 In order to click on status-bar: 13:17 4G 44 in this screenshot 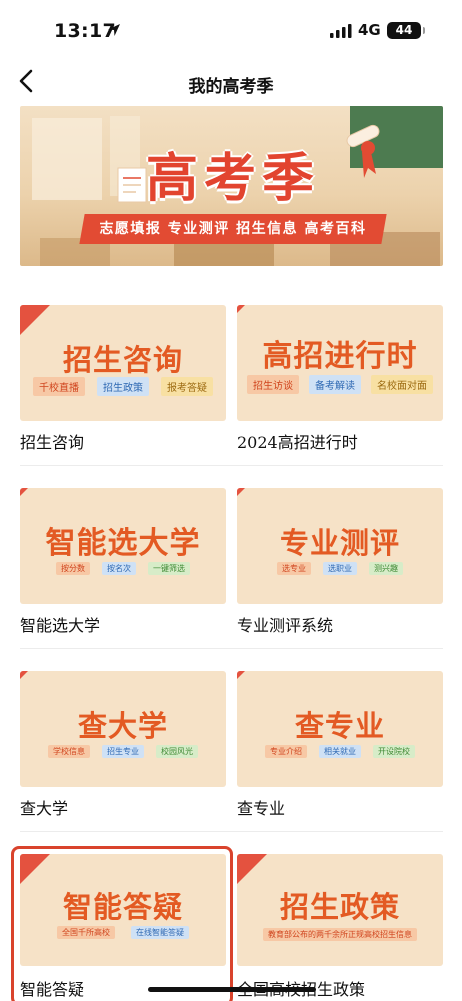, I will do `click(231, 28)`.